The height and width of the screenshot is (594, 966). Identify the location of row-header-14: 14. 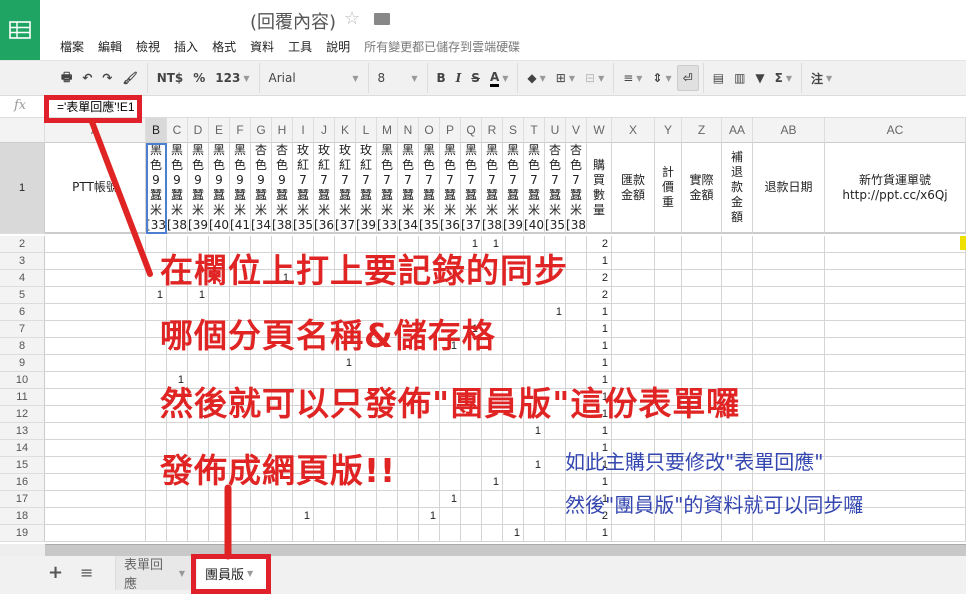
(22, 448).